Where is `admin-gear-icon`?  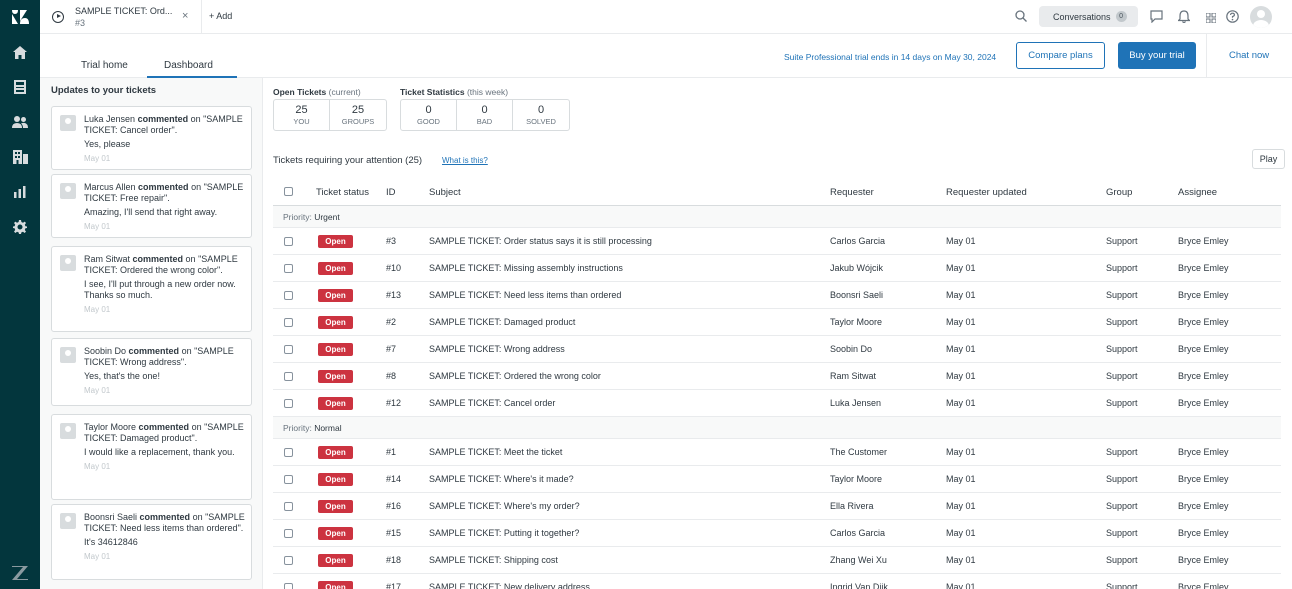
admin-gear-icon is located at coordinates (20, 227).